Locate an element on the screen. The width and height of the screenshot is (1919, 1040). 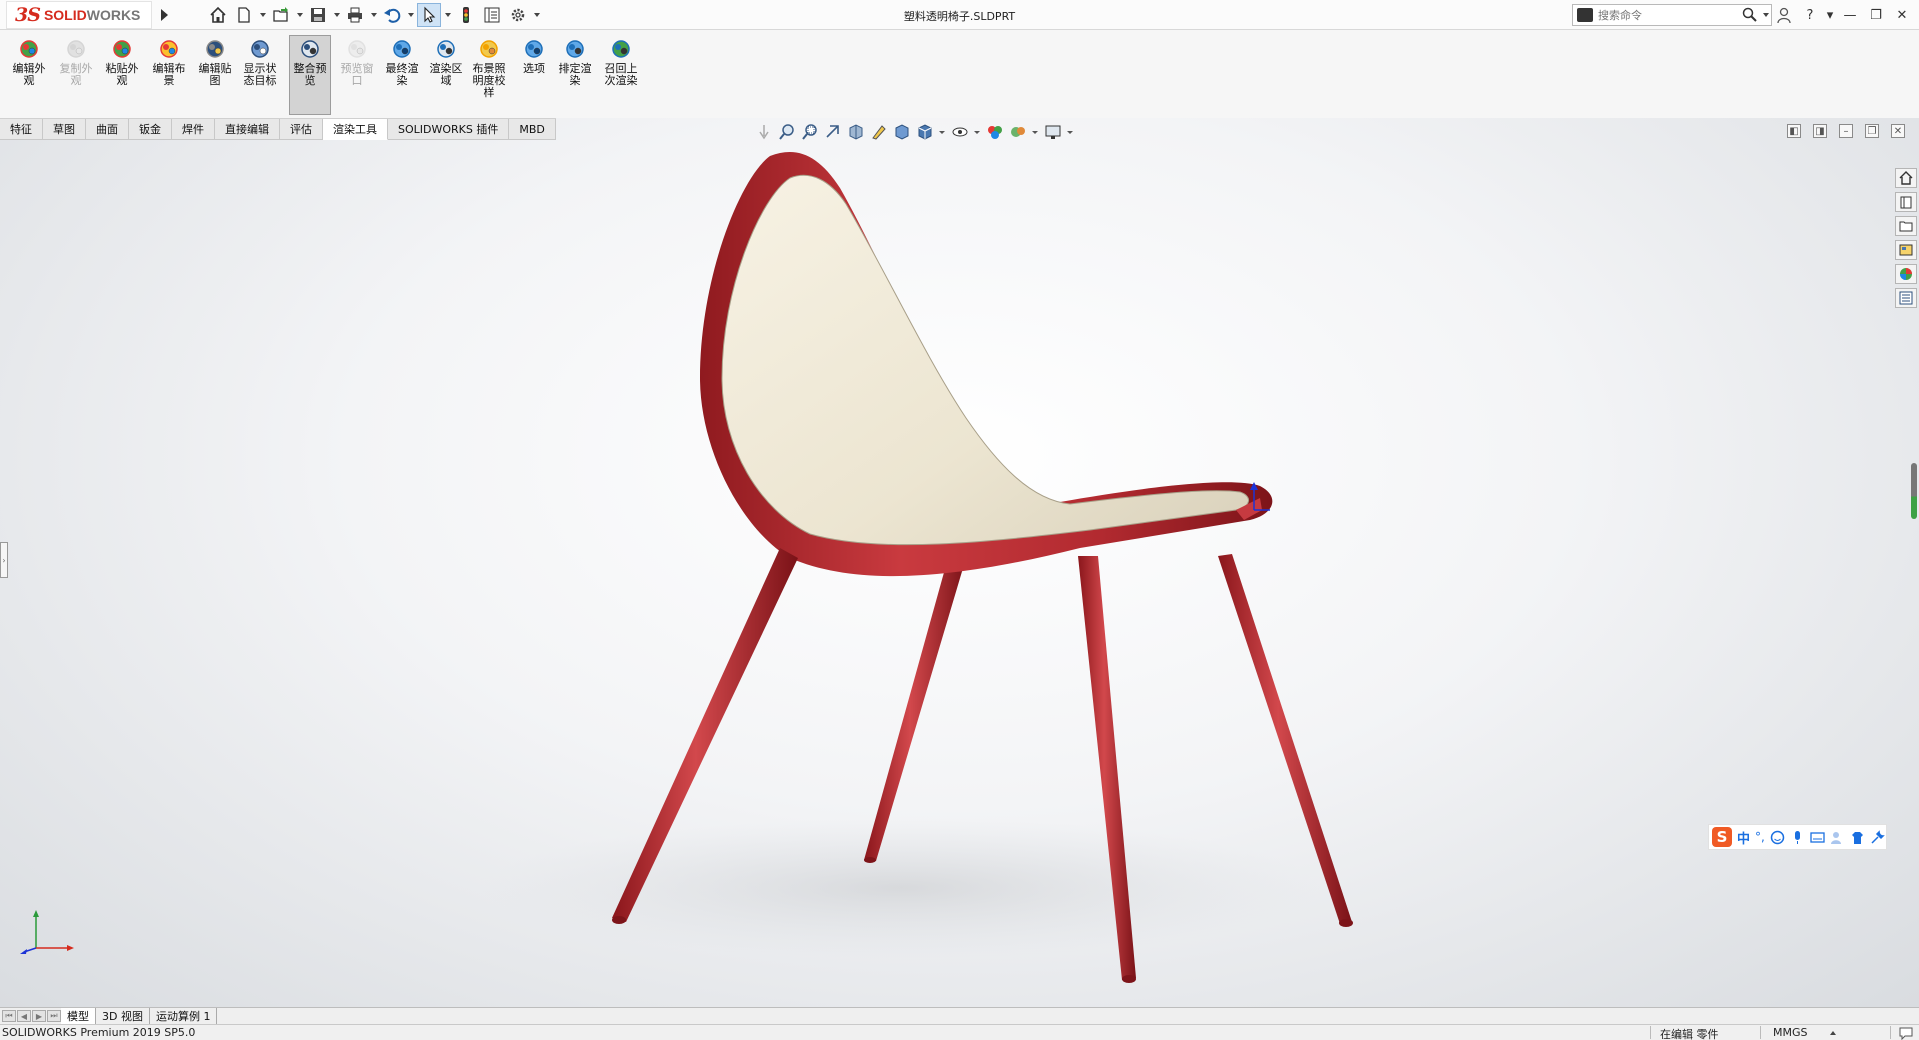
ribbon-button-final-render: 最终渲 染 is located at coordinates (402, 75).